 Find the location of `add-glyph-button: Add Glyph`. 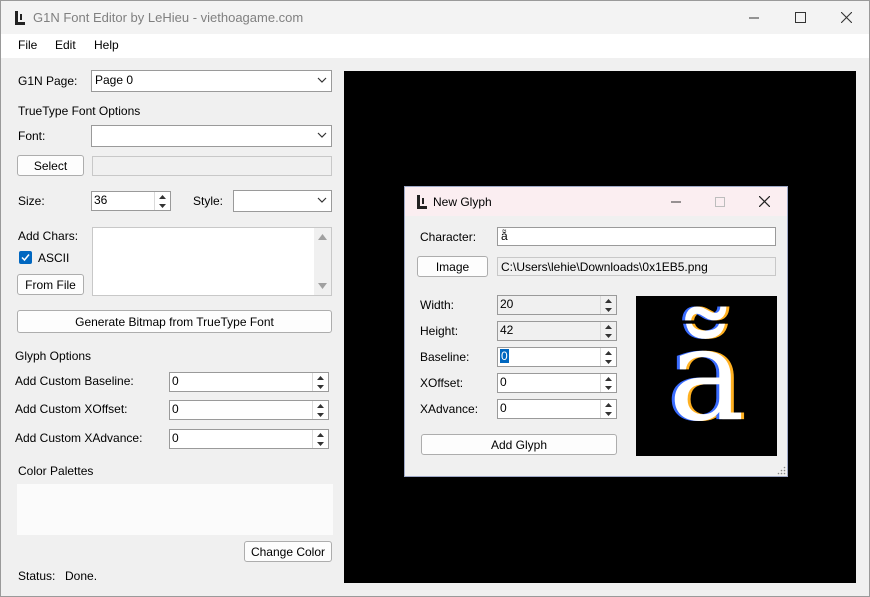

add-glyph-button: Add Glyph is located at coordinates (519, 444).